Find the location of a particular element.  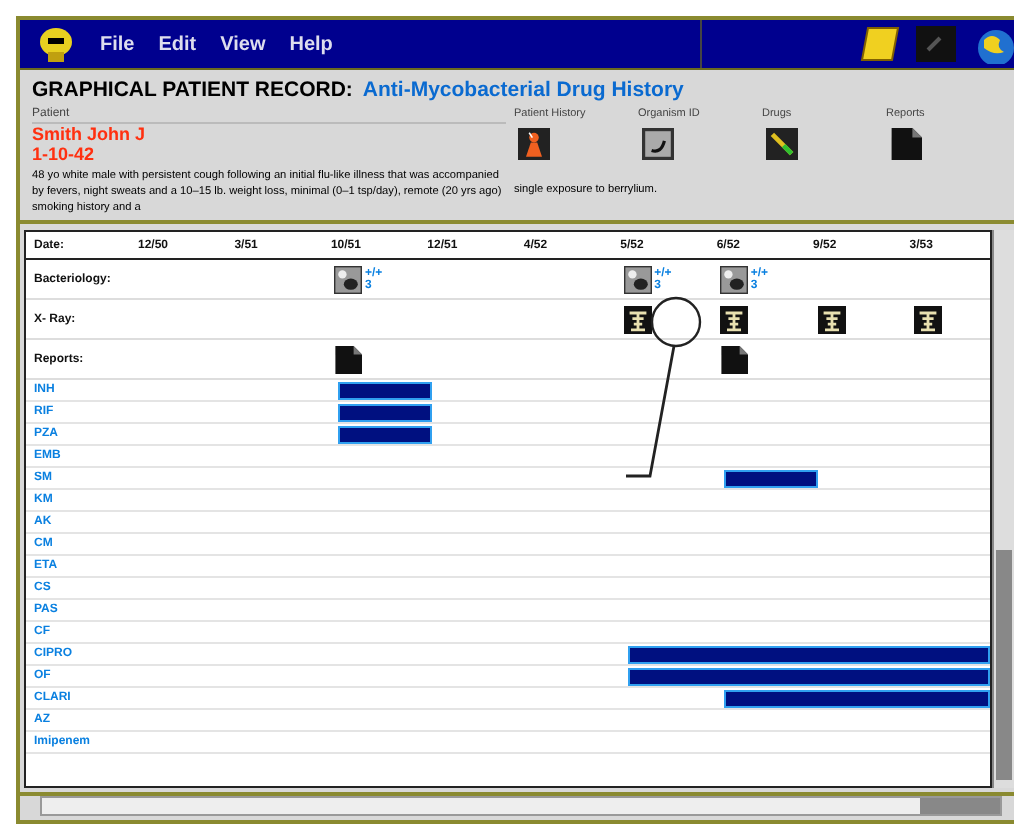

menu-item: Edit is located at coordinates (177, 44).